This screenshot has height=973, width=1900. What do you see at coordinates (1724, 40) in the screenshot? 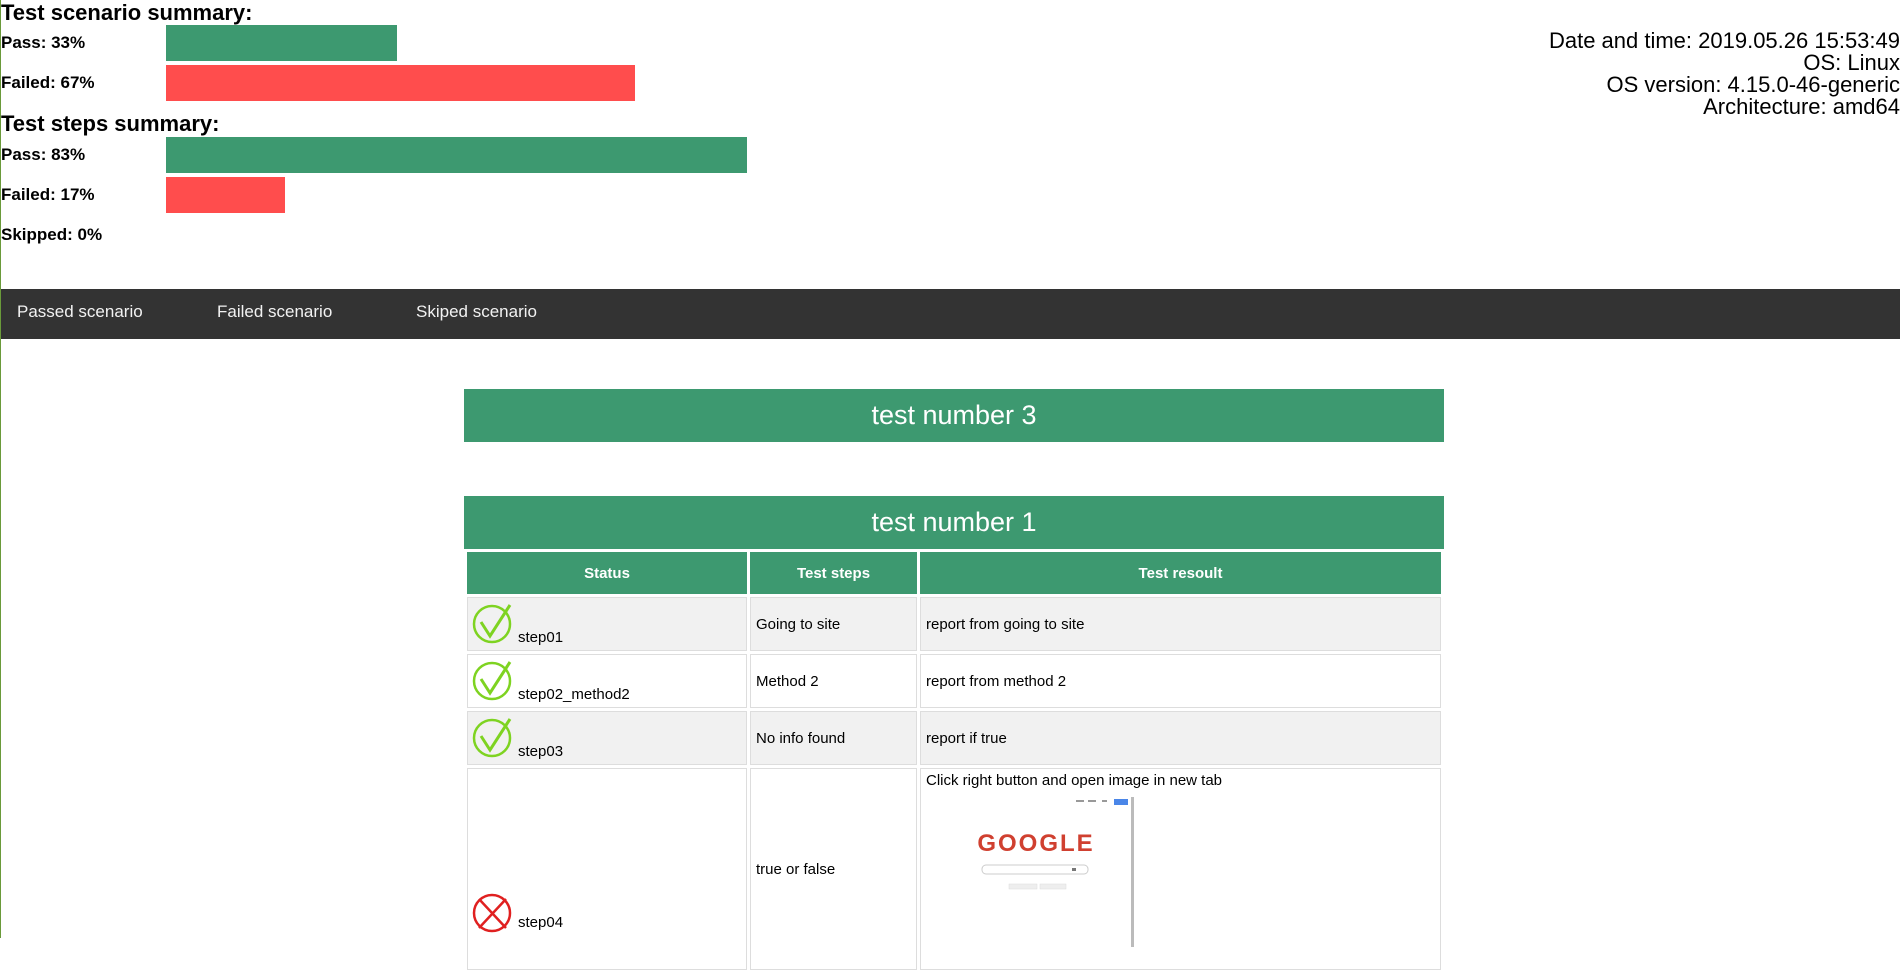
I see `datetime-text: Date and time: 2019.05.26 15:53:49` at bounding box center [1724, 40].